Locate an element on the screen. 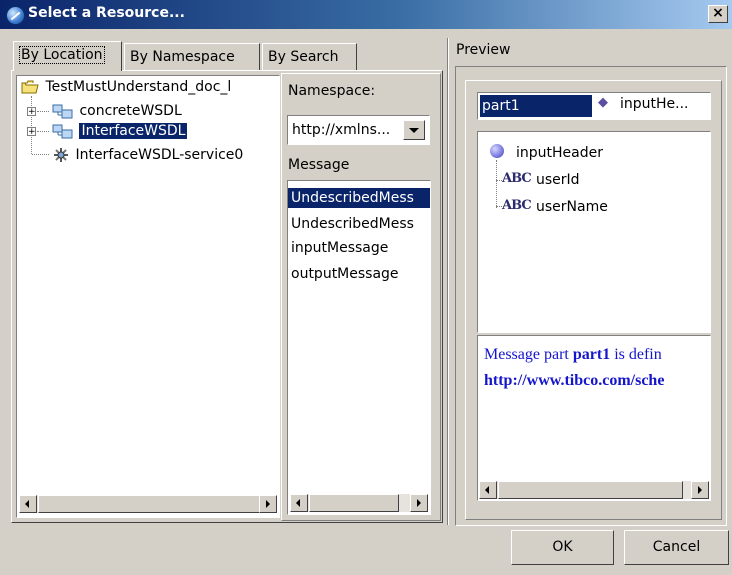 The height and width of the screenshot is (575, 732). schema-root: inputHeader is located at coordinates (559, 153).